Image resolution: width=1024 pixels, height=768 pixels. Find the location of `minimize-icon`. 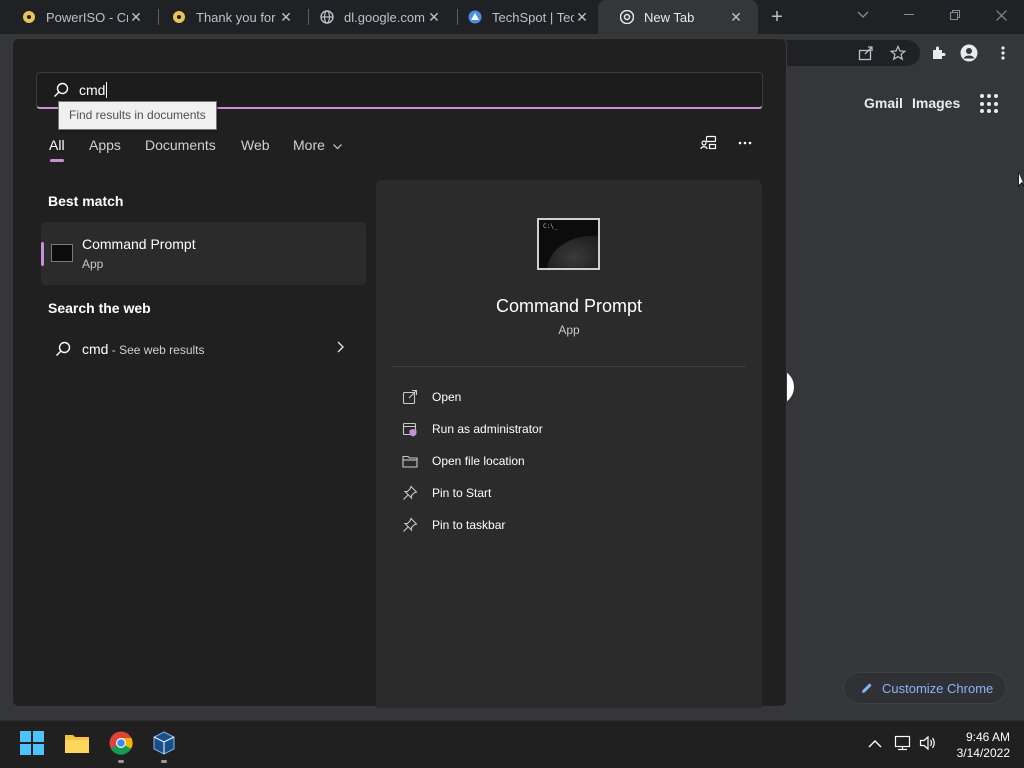

minimize-icon is located at coordinates (909, 15).